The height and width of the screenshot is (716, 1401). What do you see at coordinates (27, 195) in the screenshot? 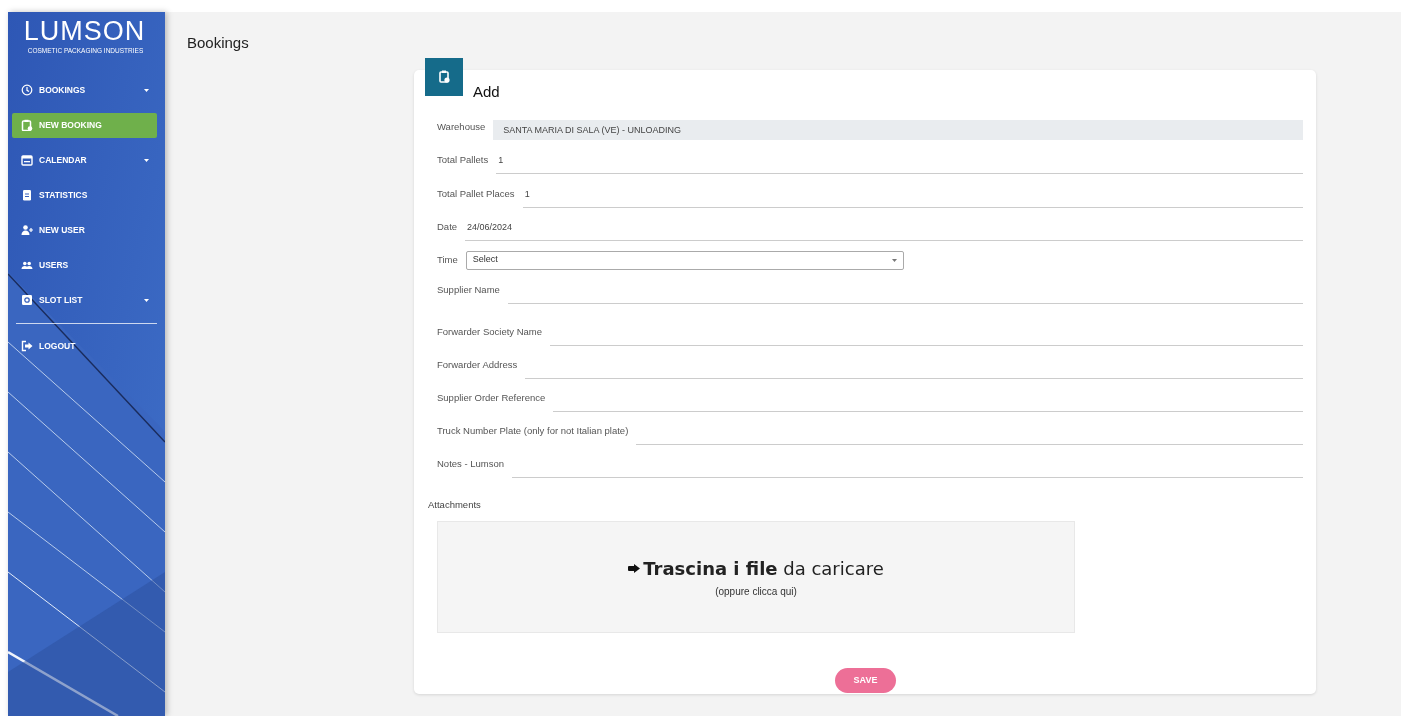
I see `document-icon` at bounding box center [27, 195].